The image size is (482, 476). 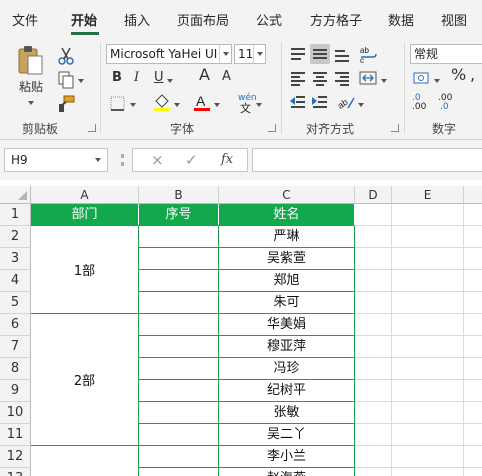 I want to click on clipboard-launcher-icon, so click(x=92, y=128).